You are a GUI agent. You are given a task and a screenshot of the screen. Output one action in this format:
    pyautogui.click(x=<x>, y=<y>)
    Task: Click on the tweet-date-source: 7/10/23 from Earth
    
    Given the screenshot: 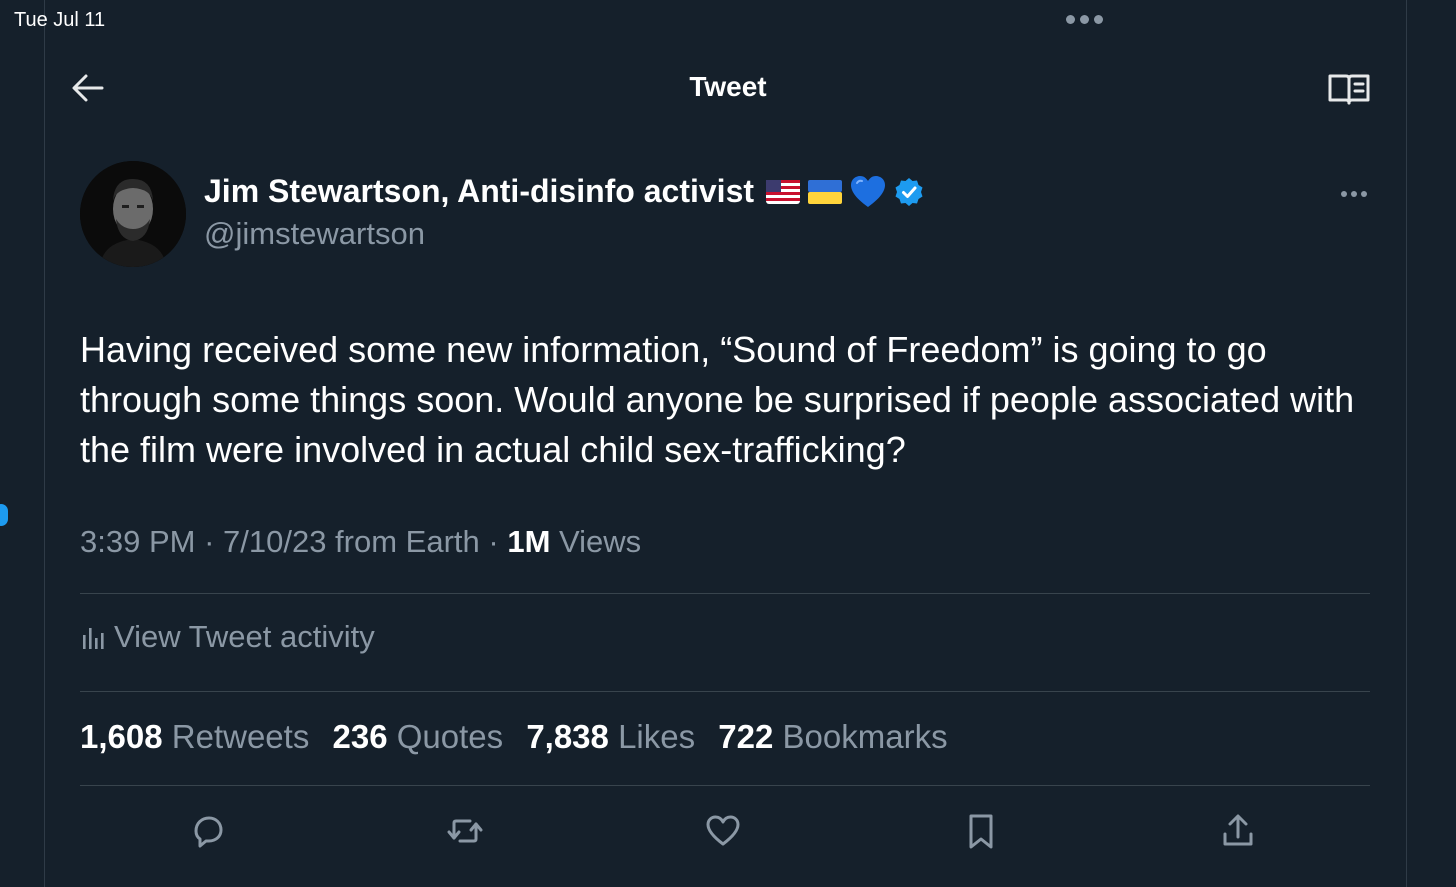 What is the action you would take?
    pyautogui.click(x=351, y=541)
    